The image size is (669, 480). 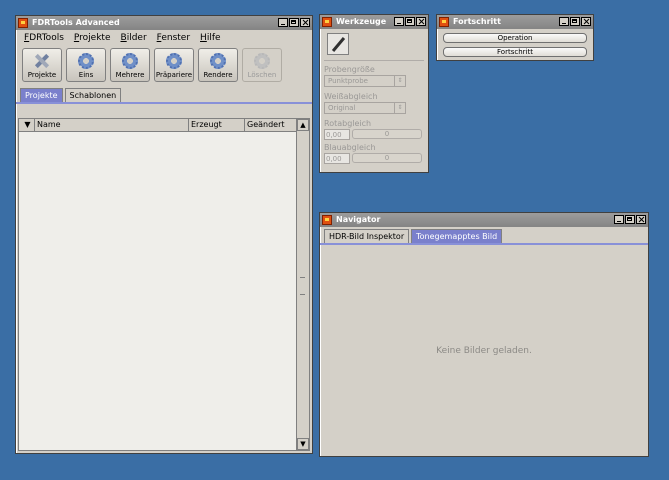 I want to click on sort-toggle: ▼, so click(x=27, y=125).